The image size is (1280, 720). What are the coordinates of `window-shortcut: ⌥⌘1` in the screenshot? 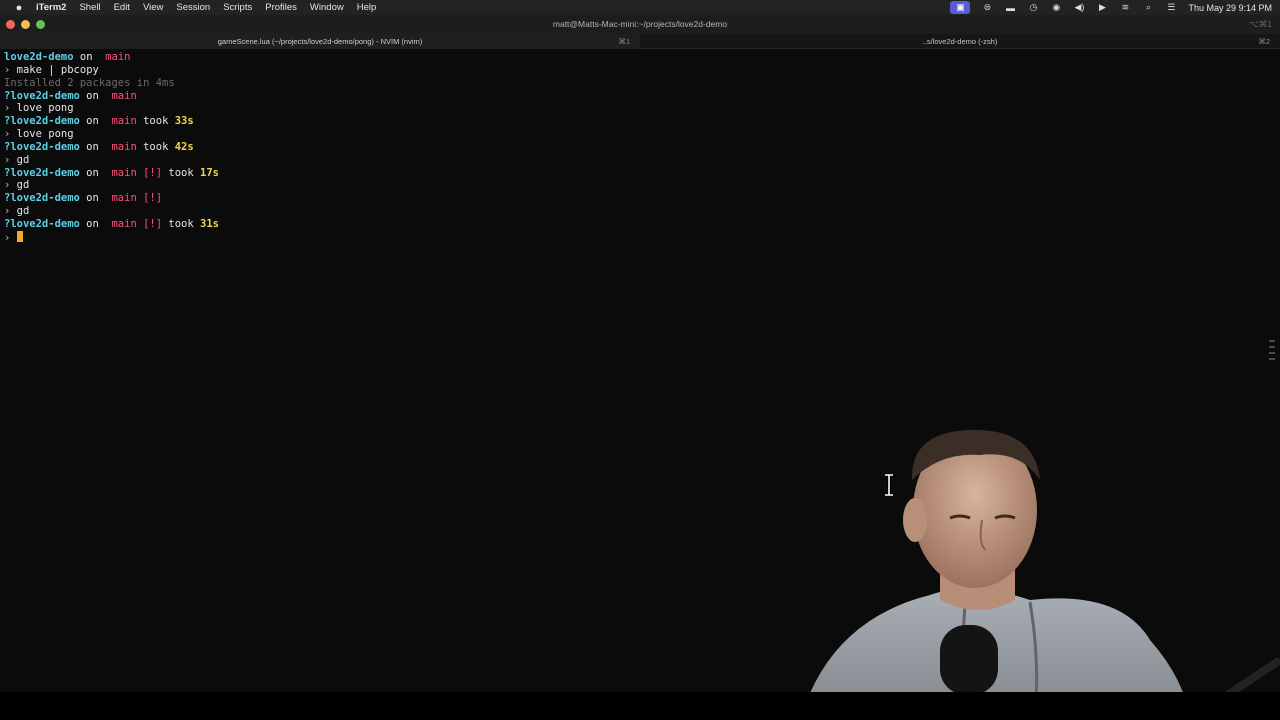 It's located at (1260, 24).